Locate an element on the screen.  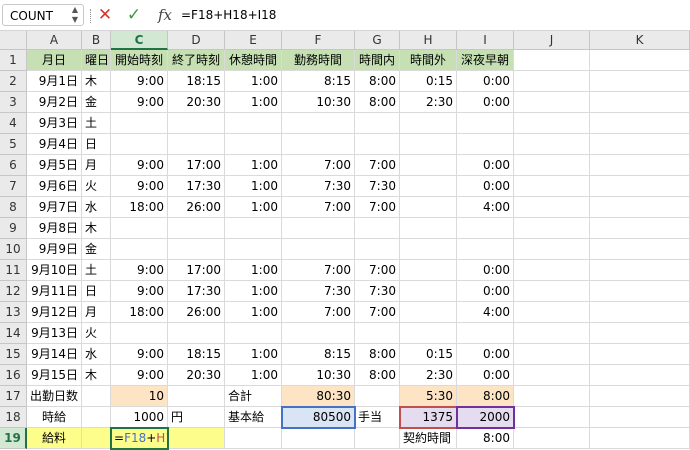
row-header-6: 6 is located at coordinates (13, 165).